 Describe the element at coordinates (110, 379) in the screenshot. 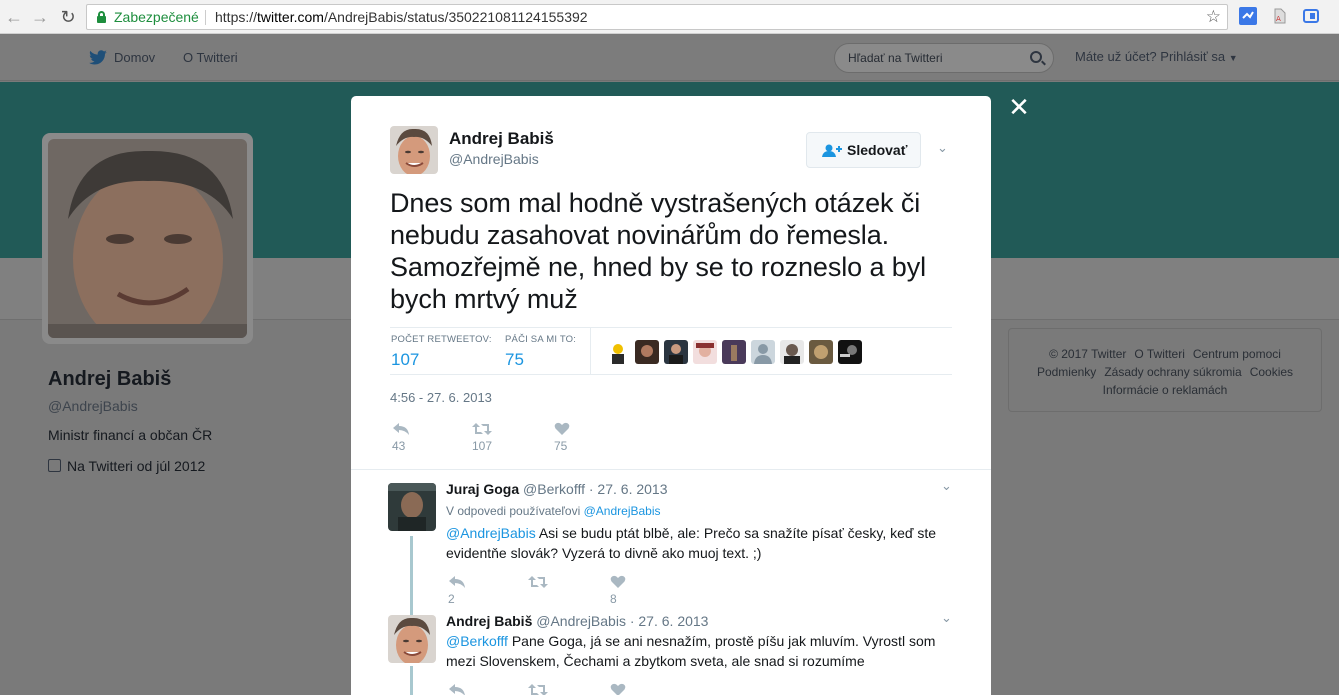

I see `profile-name: Andrej Babiš` at that location.